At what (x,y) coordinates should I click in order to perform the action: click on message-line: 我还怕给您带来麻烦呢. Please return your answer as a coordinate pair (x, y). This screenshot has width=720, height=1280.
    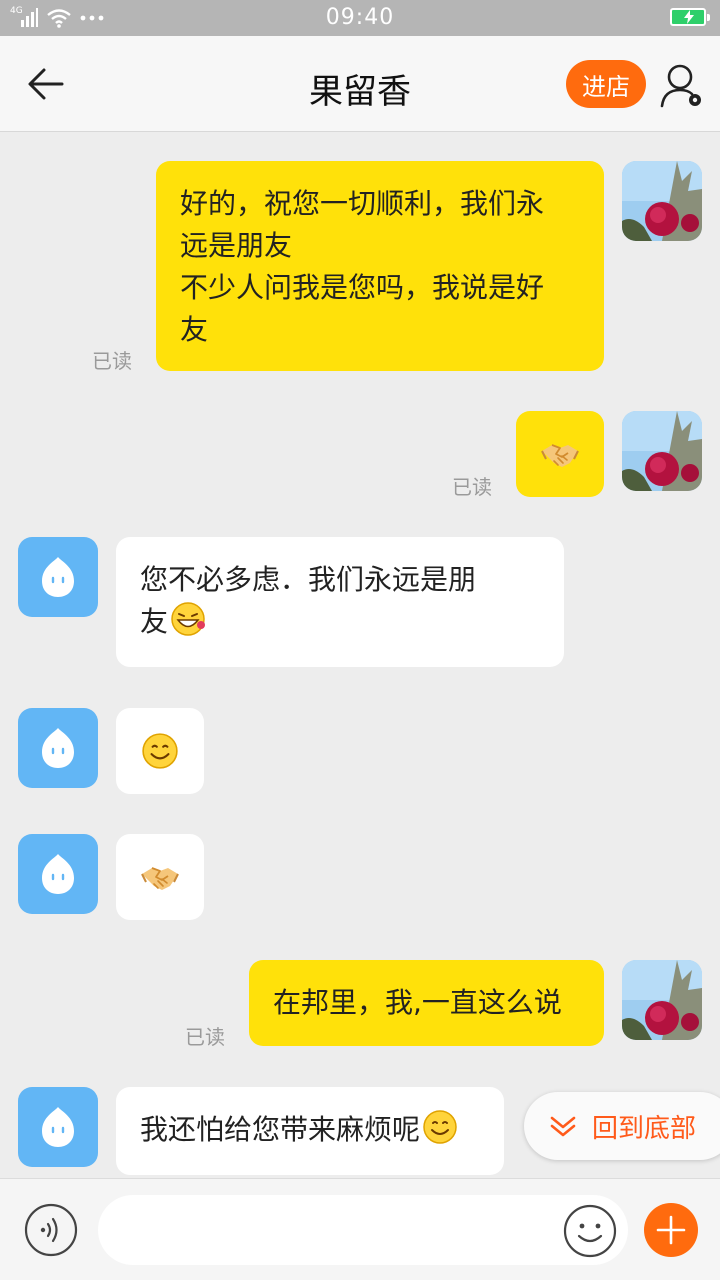
    Looking at the image, I should click on (310, 1130).